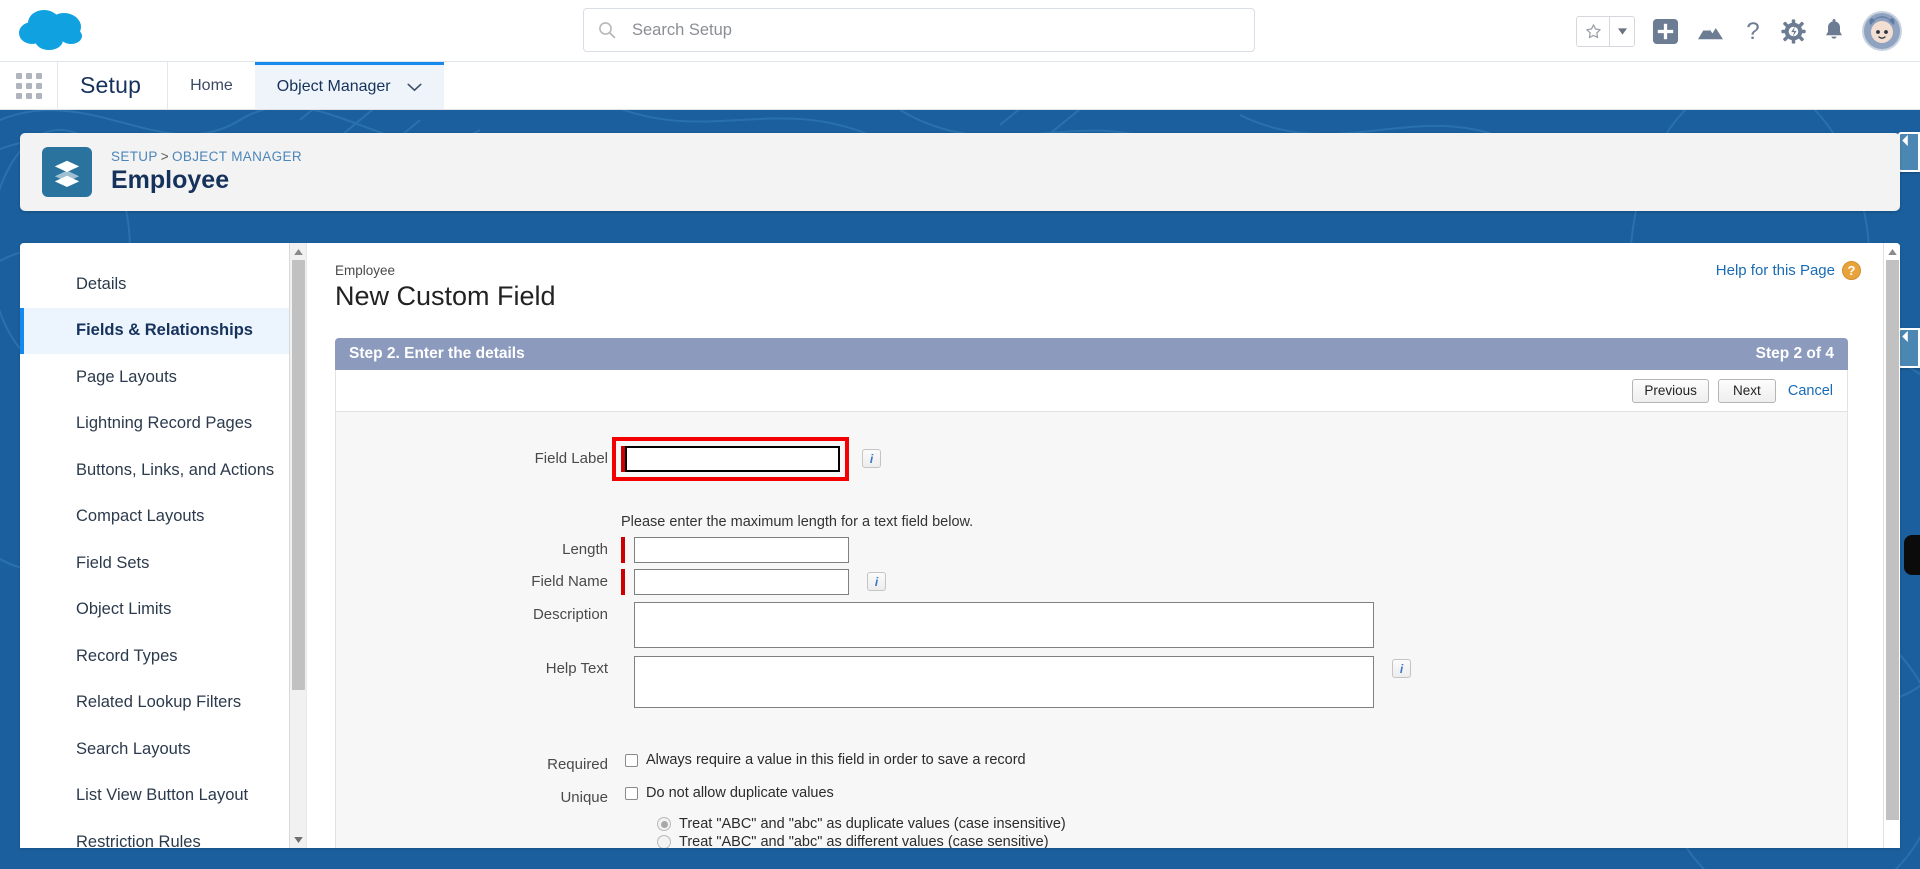 The height and width of the screenshot is (869, 1920). I want to click on sidebar-item-label: Related Lookup Filters, so click(159, 702).